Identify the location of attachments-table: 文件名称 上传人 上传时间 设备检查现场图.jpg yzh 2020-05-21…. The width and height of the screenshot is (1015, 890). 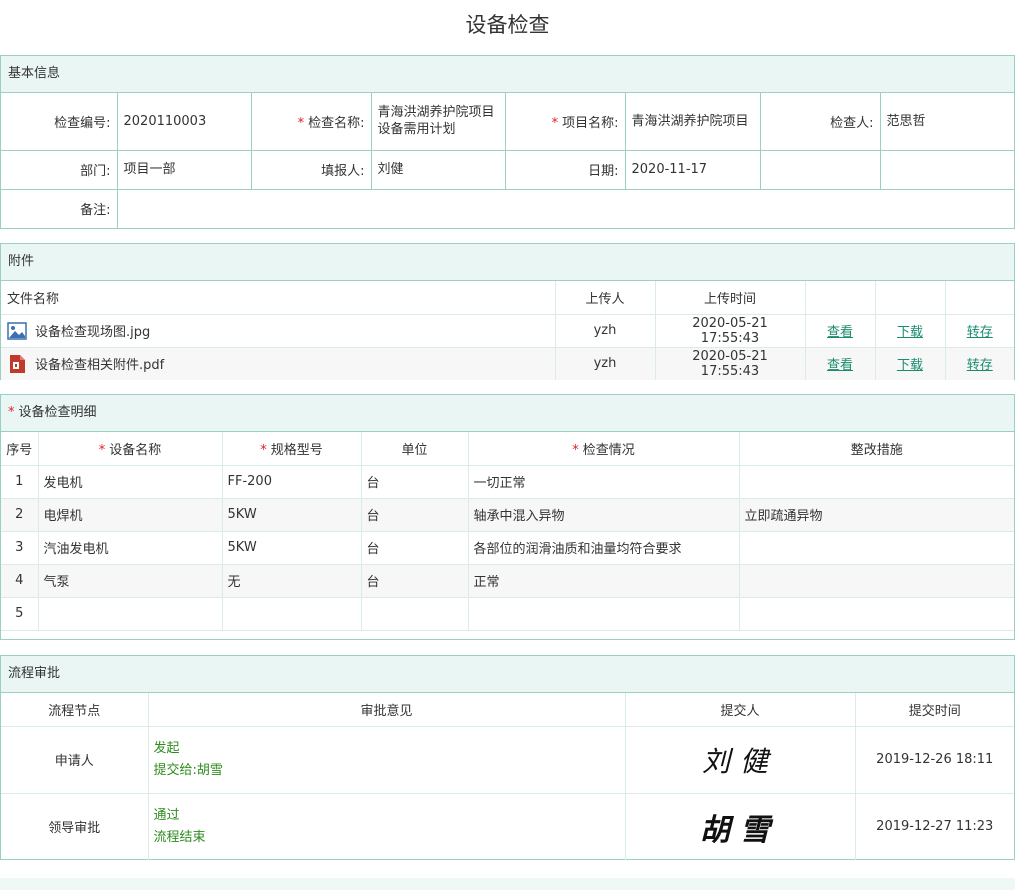
(507, 330).